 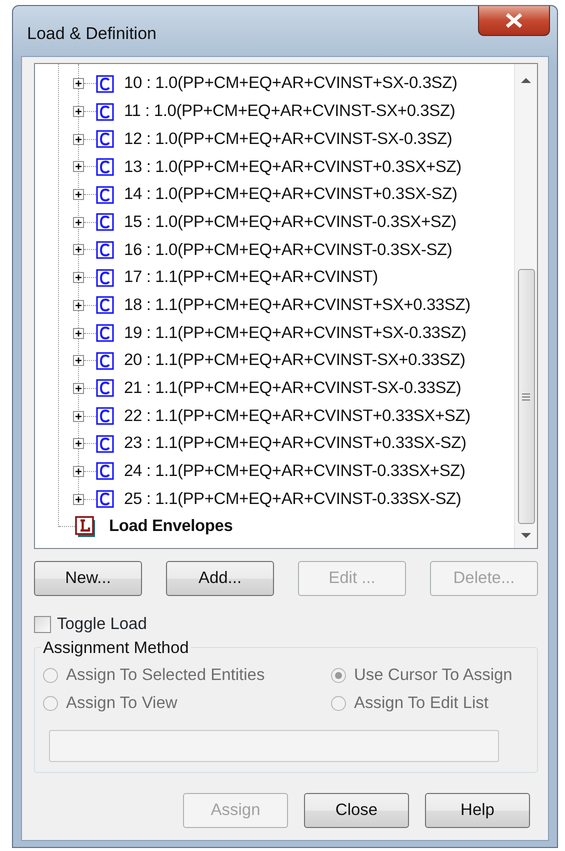 I want to click on close-button, so click(x=514, y=21).